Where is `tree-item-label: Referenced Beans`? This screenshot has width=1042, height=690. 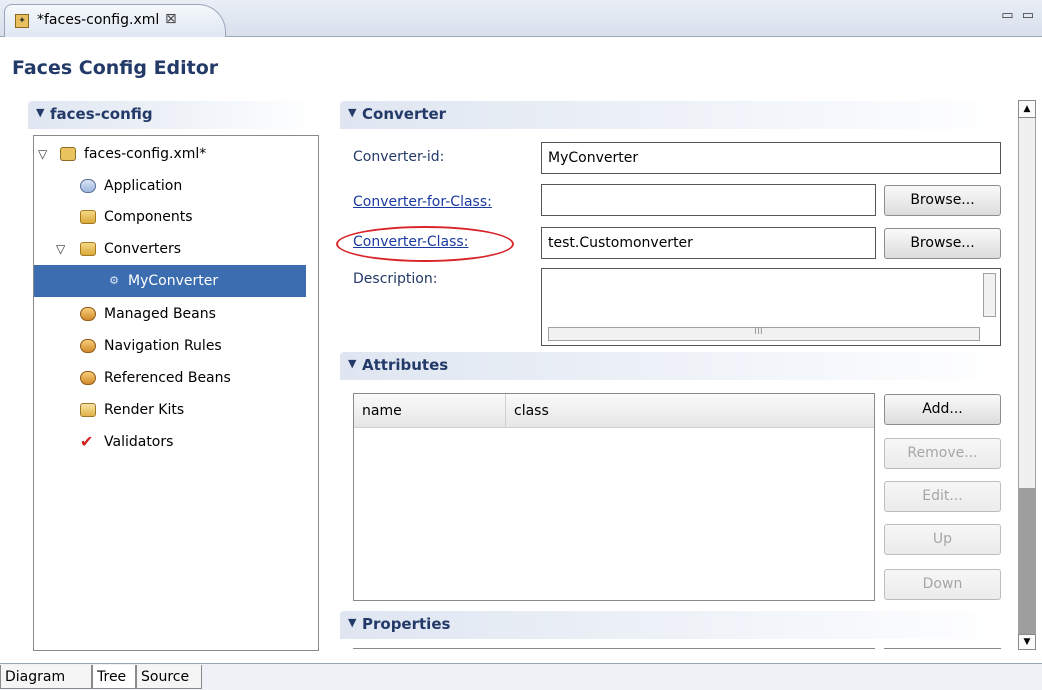
tree-item-label: Referenced Beans is located at coordinates (167, 378).